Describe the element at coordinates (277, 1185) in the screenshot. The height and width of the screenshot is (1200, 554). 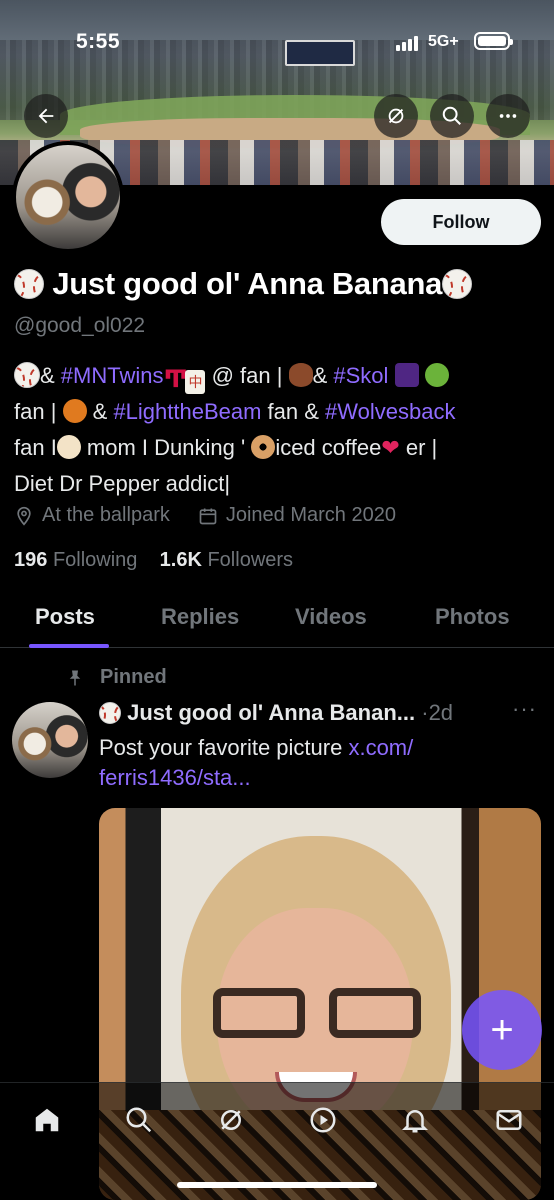
I see `home-indicator` at that location.